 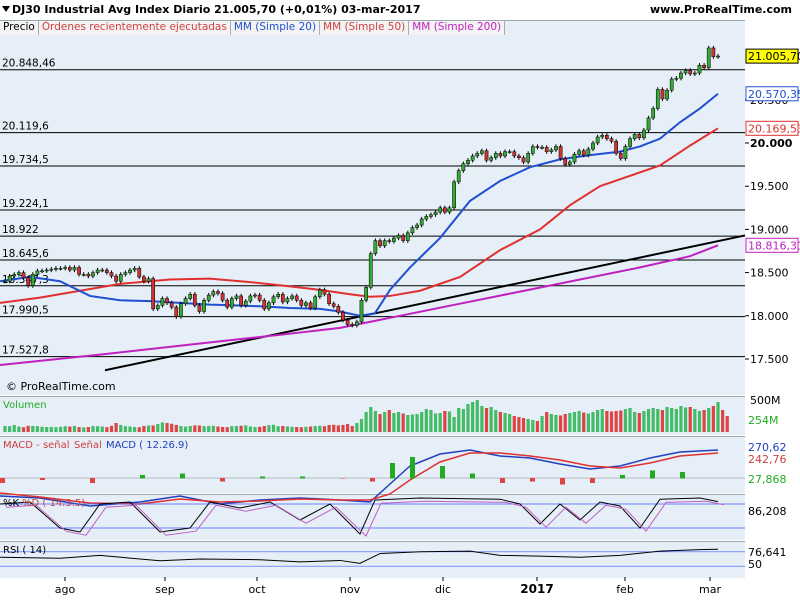 I want to click on legend-sma20: MM (Simple 20), so click(x=275, y=28).